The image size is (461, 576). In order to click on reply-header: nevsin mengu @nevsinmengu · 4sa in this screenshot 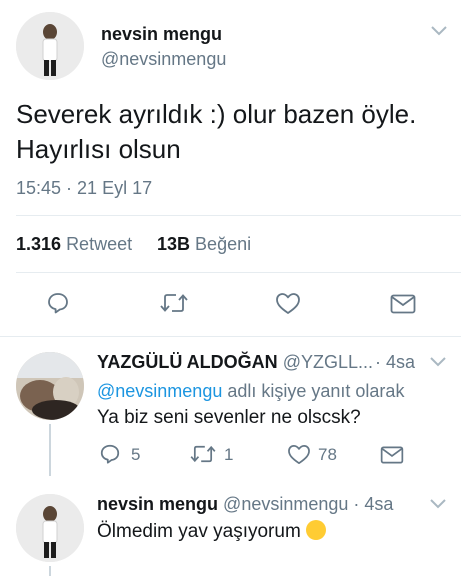, I will do `click(245, 504)`.